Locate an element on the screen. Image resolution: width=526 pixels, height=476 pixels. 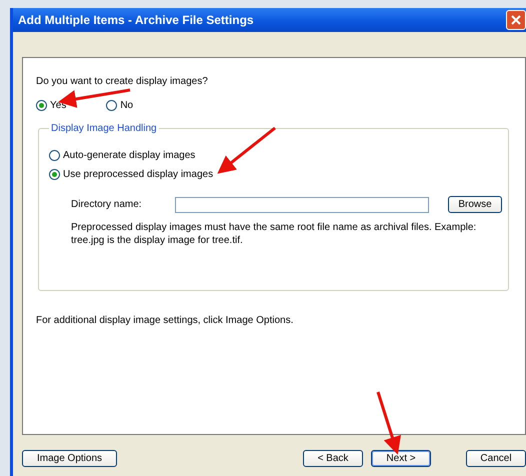
directory-input-field is located at coordinates (302, 204).